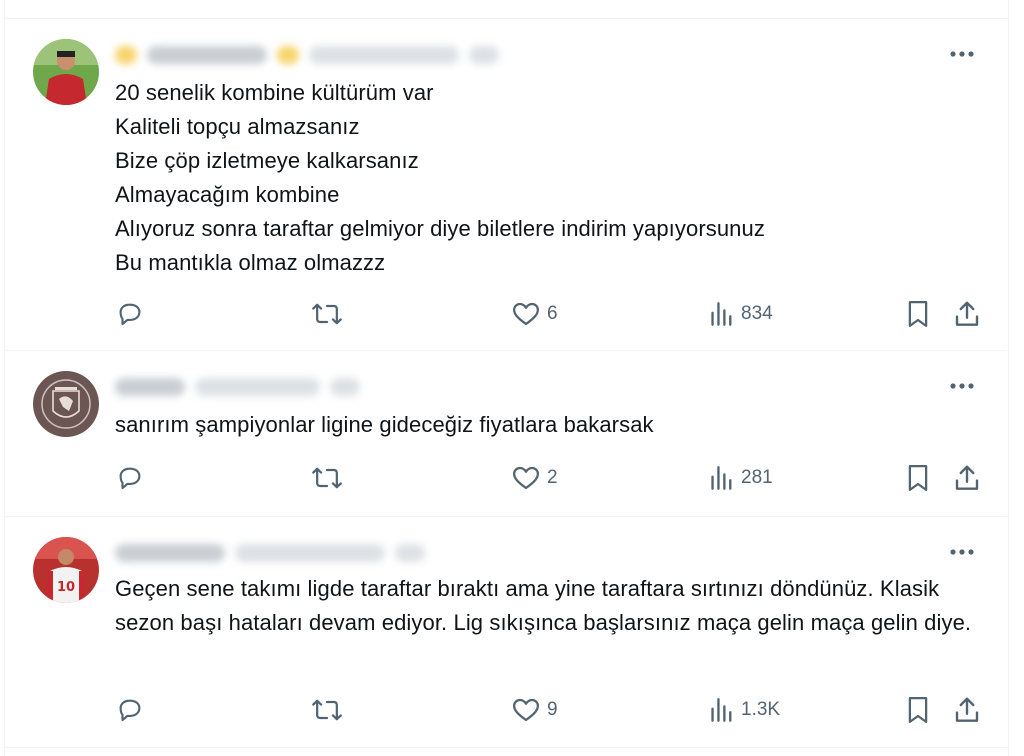 This screenshot has height=756, width=1024. I want to click on tweet-actions: 9 1.3K, so click(550, 710).